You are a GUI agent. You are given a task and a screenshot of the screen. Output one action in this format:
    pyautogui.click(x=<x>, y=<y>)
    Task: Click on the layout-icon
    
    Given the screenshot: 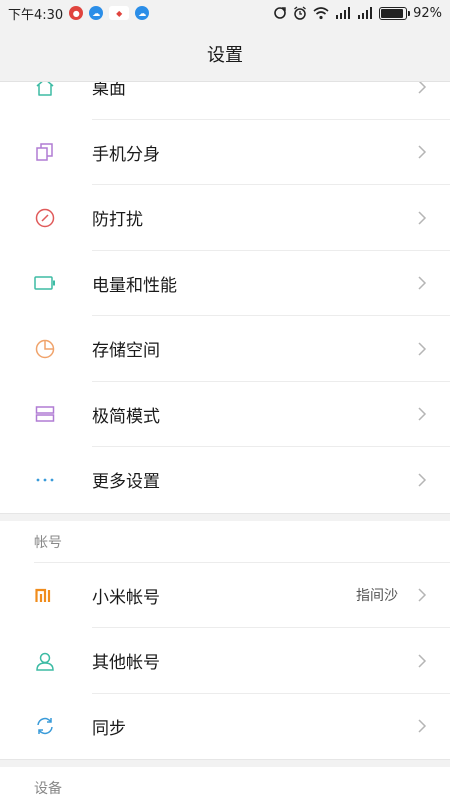 What is the action you would take?
    pyautogui.click(x=45, y=414)
    